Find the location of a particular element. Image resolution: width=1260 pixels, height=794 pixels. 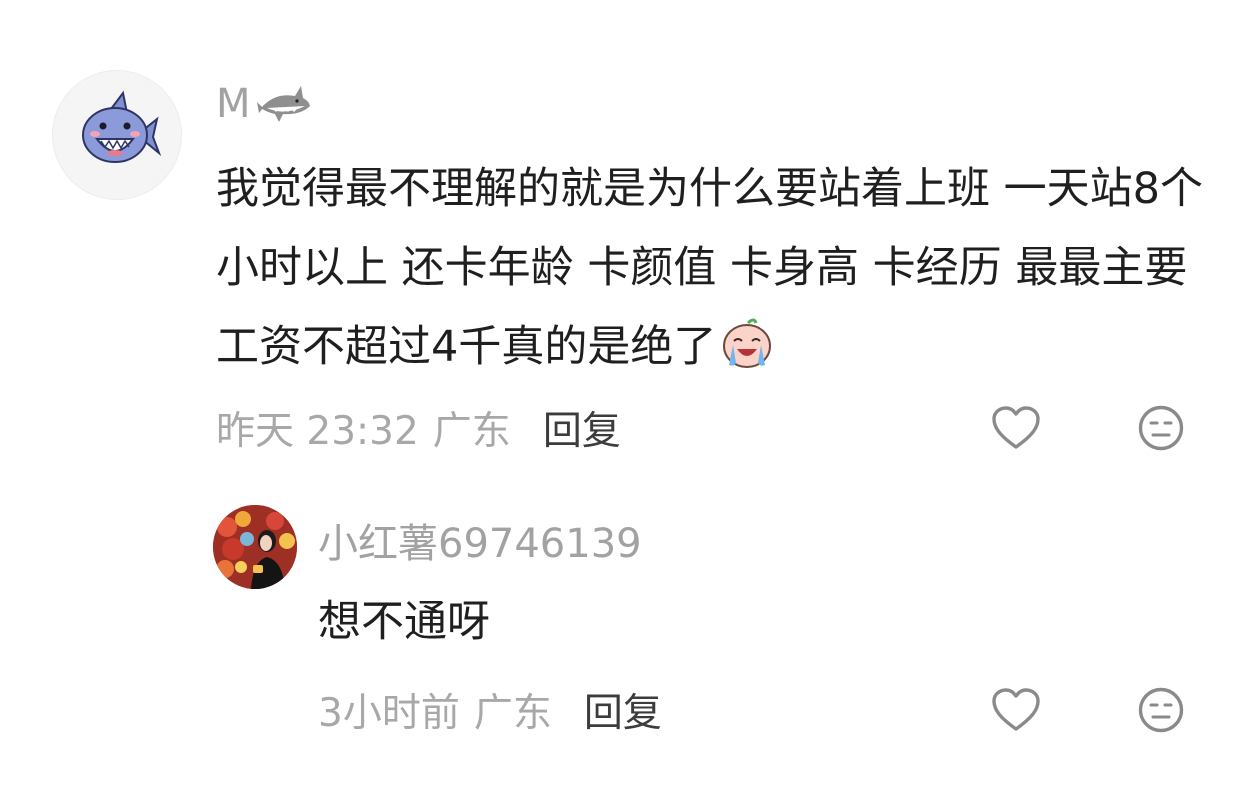

comment-meta: 昨天 23:32 广东 回复 is located at coordinates (418, 428).